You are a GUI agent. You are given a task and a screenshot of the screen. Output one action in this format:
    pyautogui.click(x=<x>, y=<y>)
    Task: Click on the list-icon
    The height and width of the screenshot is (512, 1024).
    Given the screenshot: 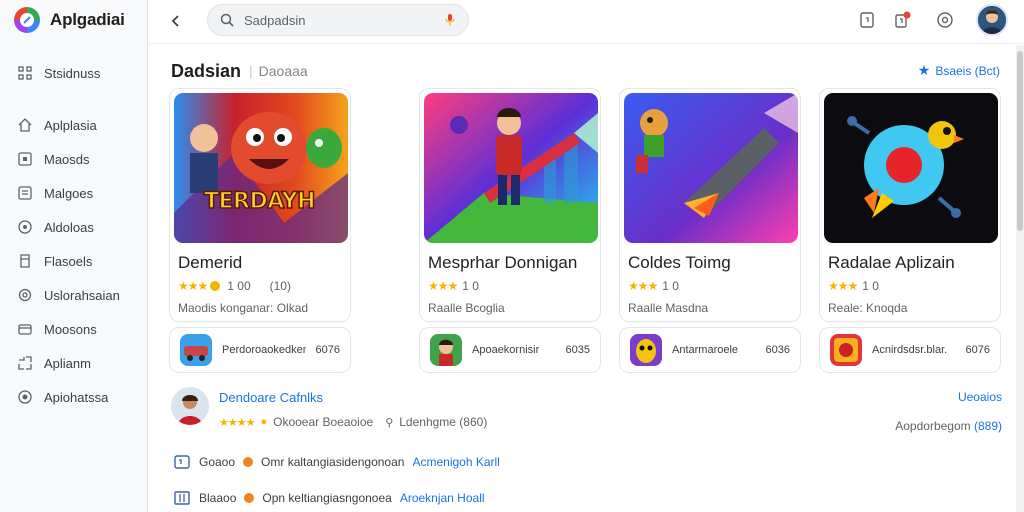 What is the action you would take?
    pyautogui.click(x=25, y=193)
    